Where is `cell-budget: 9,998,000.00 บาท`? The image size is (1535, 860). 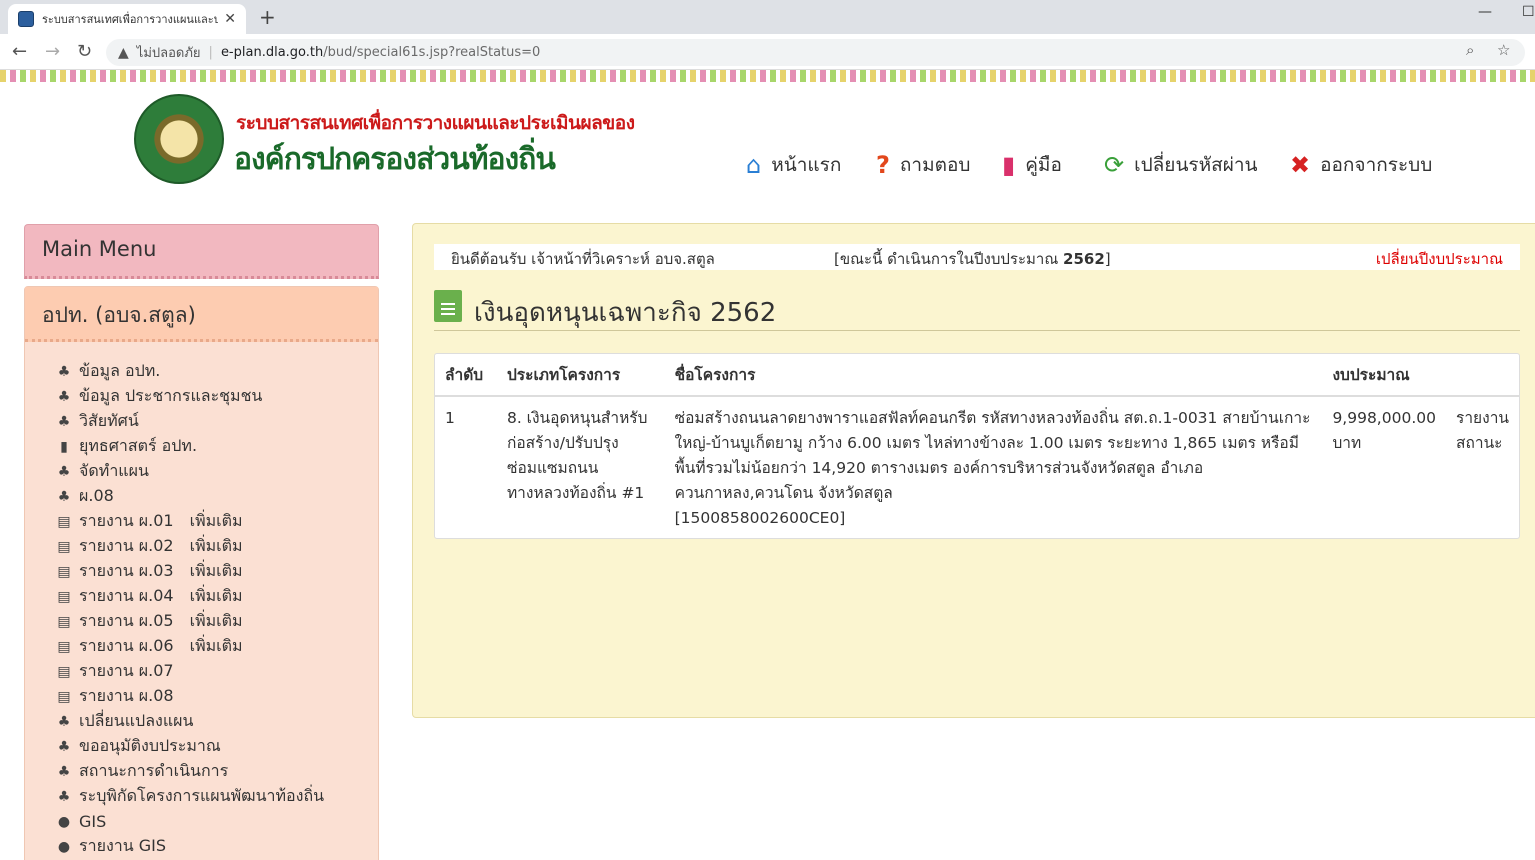 cell-budget: 9,998,000.00 บาท is located at coordinates (1384, 430).